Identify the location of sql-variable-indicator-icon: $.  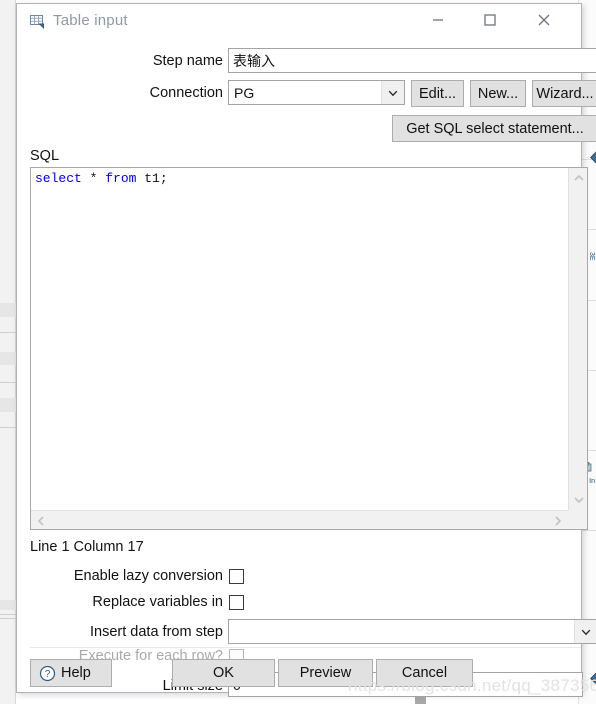
(593, 157).